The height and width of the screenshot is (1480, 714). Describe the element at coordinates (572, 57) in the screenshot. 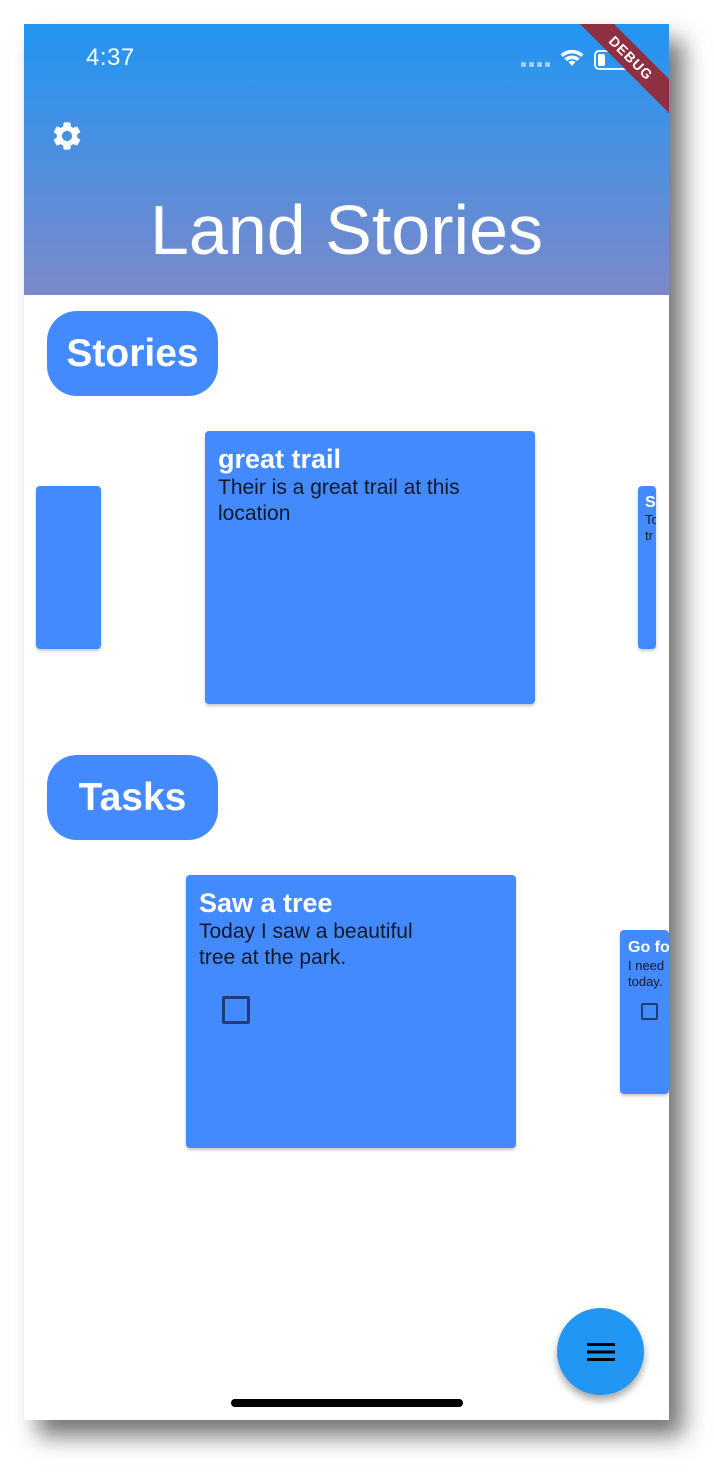

I see `wifi-icon` at that location.